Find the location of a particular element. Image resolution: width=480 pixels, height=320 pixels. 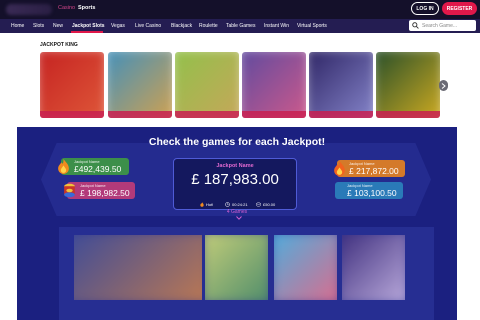

menu-vegas: Vegas is located at coordinates (118, 26).